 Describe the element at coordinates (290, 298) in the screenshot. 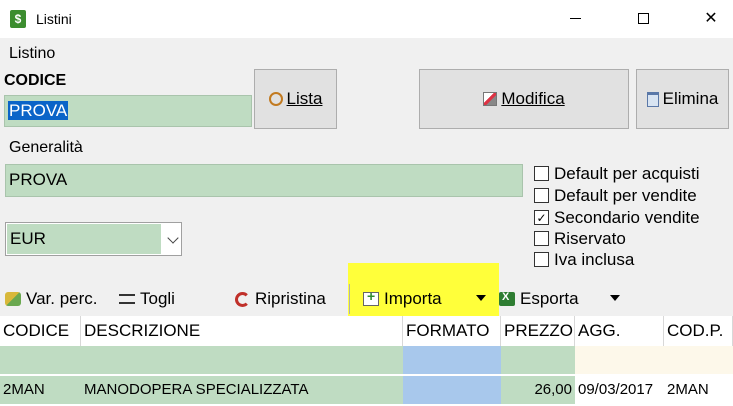

I see `ripristina-label: Ripristina` at that location.